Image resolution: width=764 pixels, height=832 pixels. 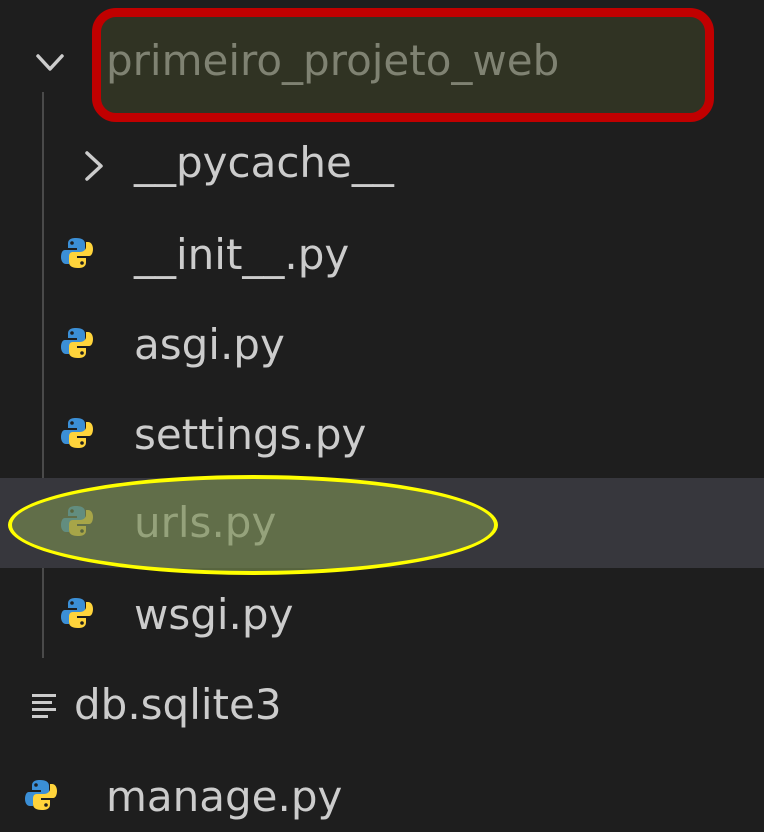 I want to click on file-label: wsgi.py, so click(x=214, y=614).